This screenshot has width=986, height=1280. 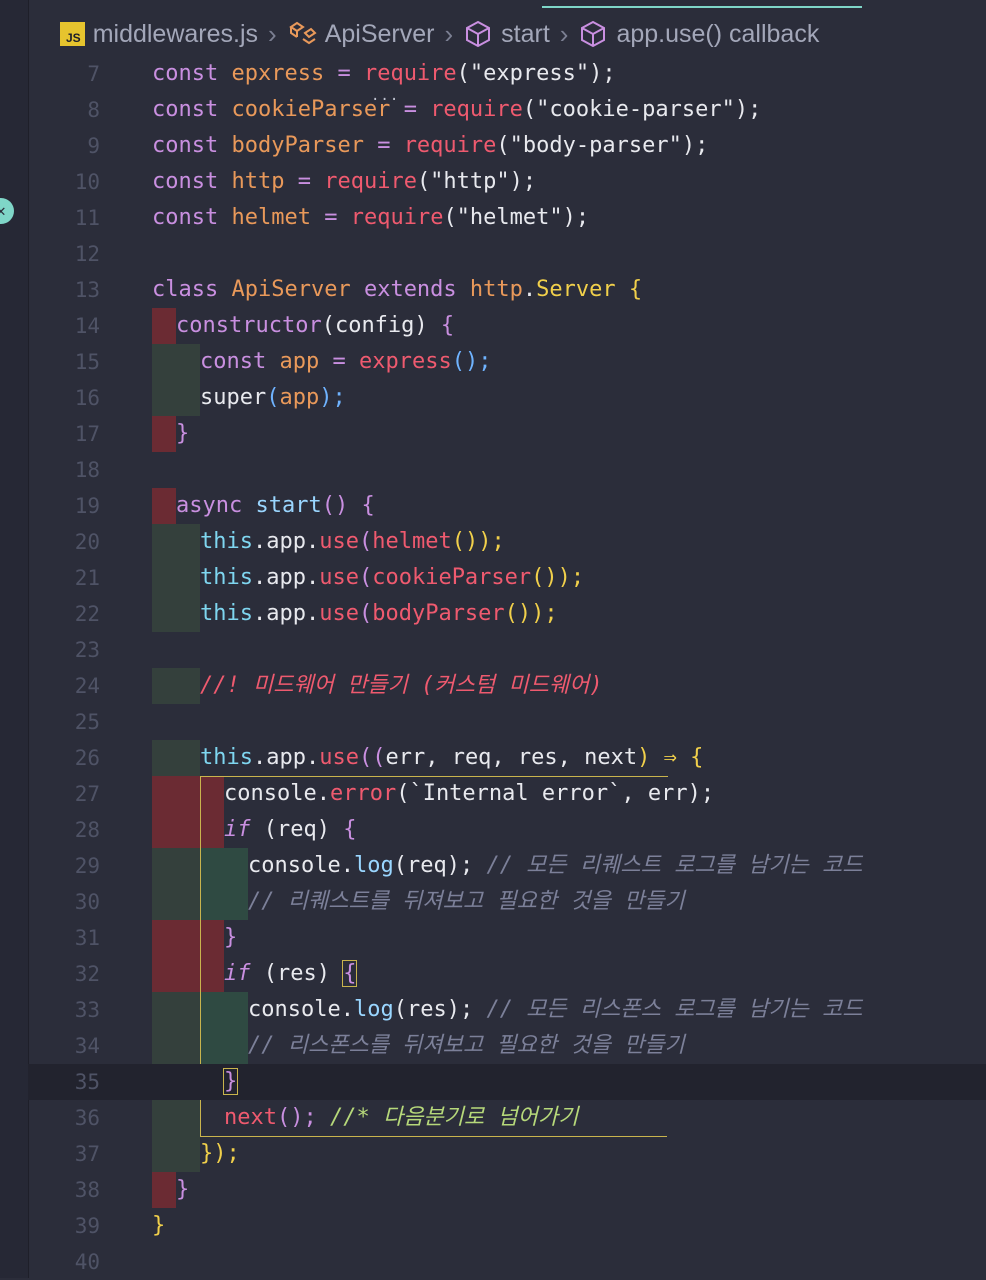 I want to click on js-file-icon: JS, so click(x=72, y=34).